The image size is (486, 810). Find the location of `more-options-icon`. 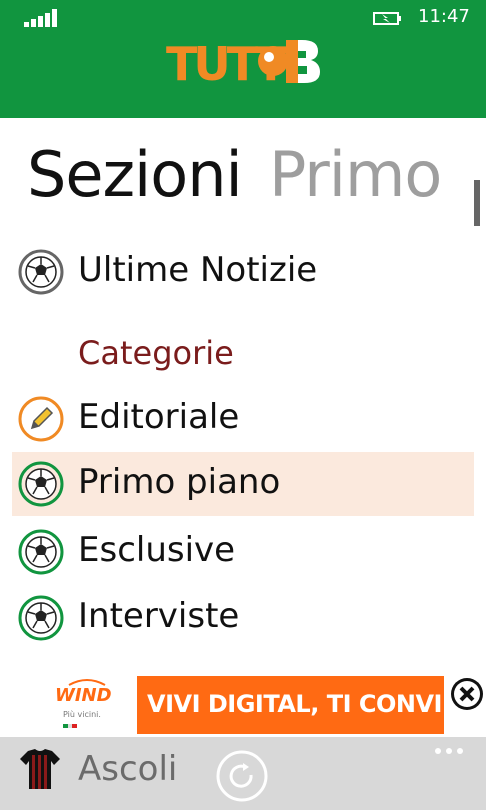

more-options-icon is located at coordinates (449, 751).